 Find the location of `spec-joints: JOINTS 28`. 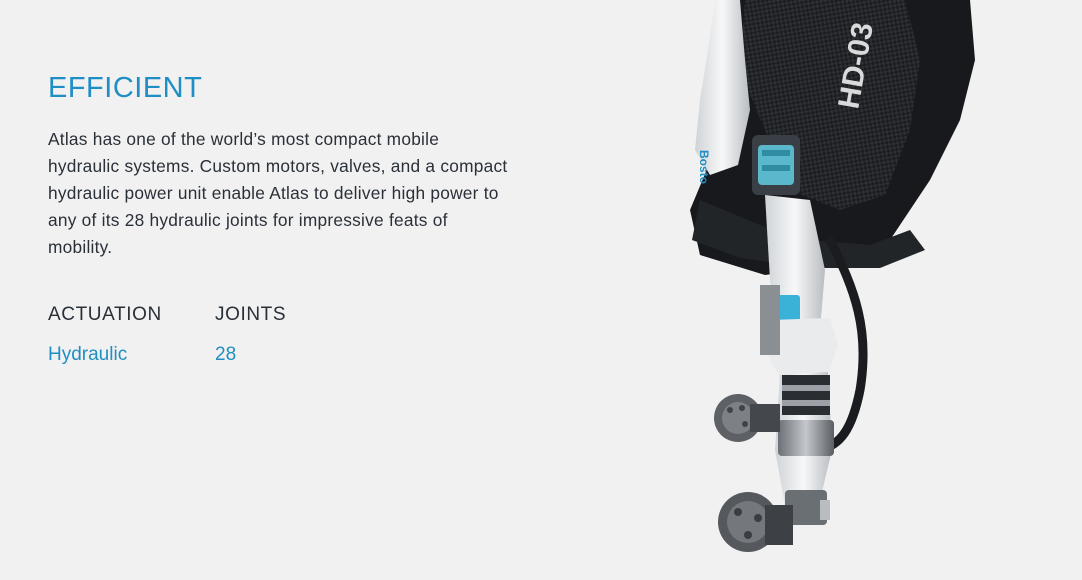

spec-joints: JOINTS 28 is located at coordinates (250, 335).